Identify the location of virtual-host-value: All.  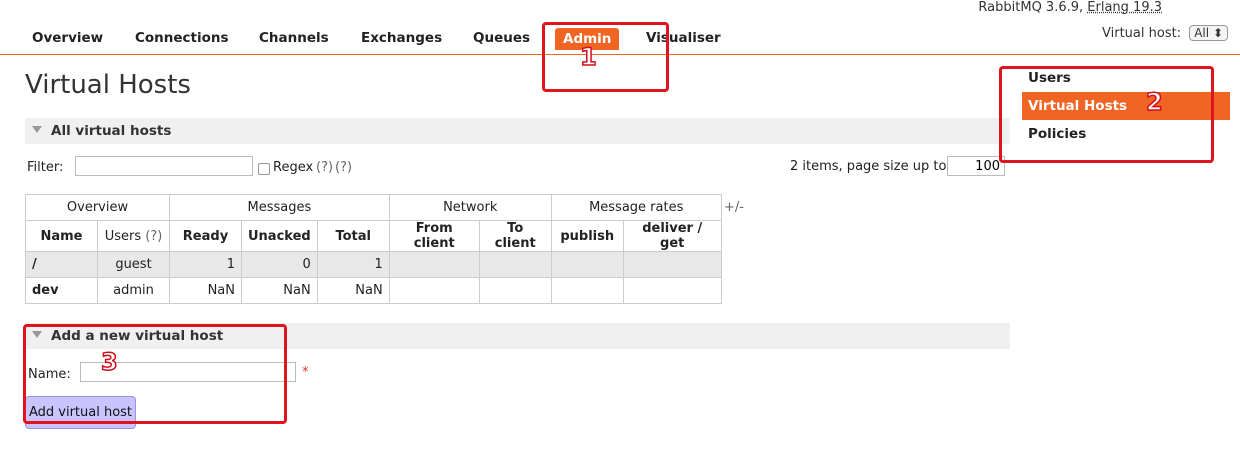
(1202, 33).